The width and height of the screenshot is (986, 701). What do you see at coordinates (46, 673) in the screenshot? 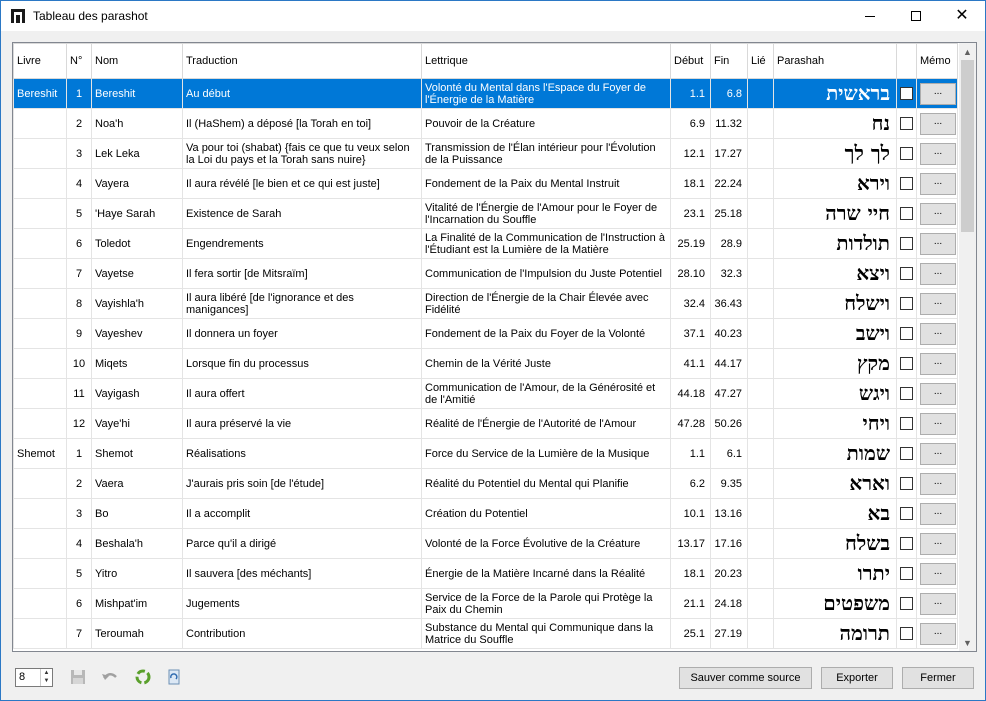
I see `spinner-up-icon: ▲` at bounding box center [46, 673].